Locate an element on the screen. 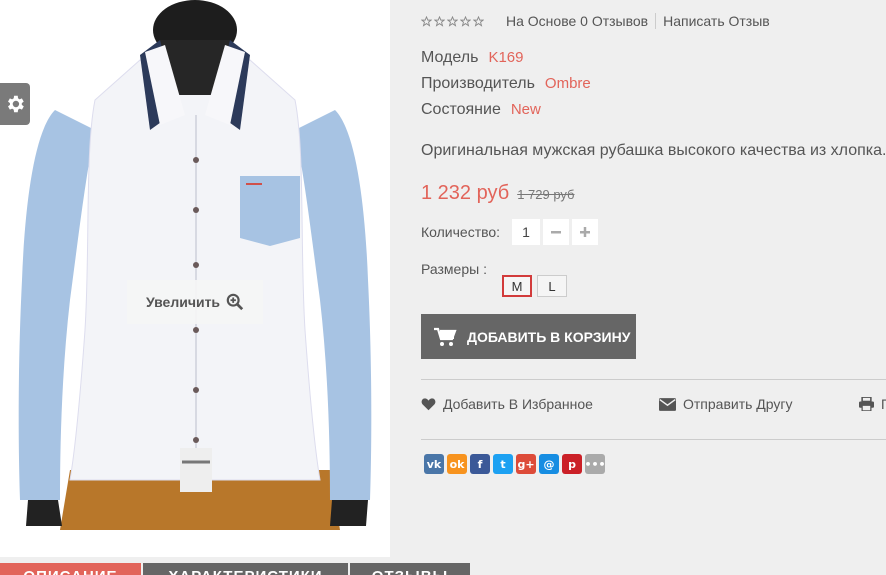  spec-label: Производитель is located at coordinates (478, 83).